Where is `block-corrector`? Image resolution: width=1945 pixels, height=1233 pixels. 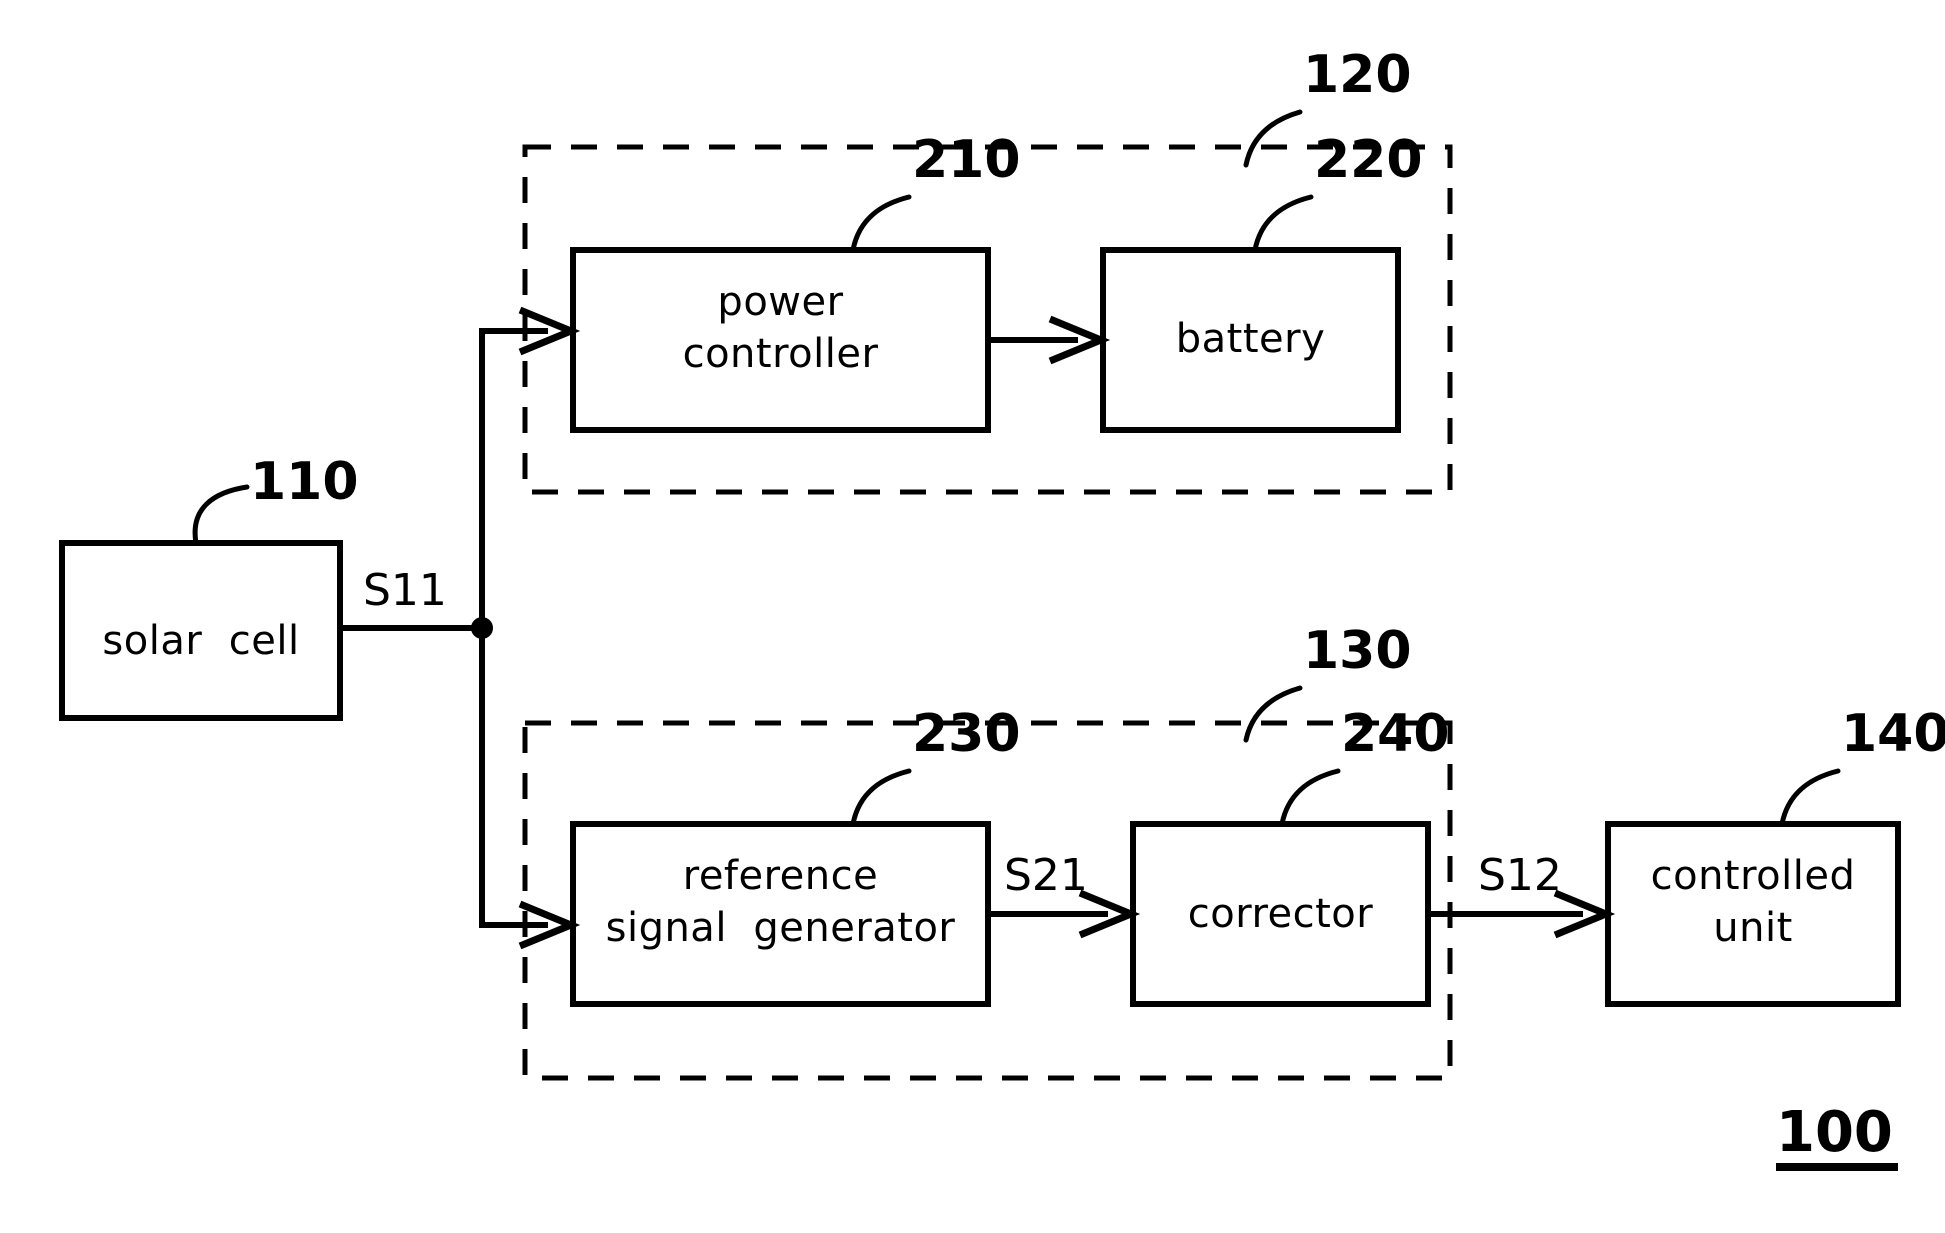 block-corrector is located at coordinates (1280, 914).